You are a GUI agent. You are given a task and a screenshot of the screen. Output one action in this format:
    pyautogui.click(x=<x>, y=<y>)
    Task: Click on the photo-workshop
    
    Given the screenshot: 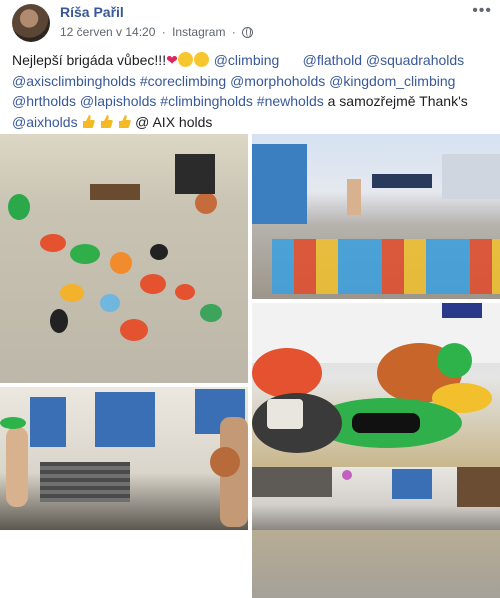 What is the action you would take?
    pyautogui.click(x=376, y=498)
    